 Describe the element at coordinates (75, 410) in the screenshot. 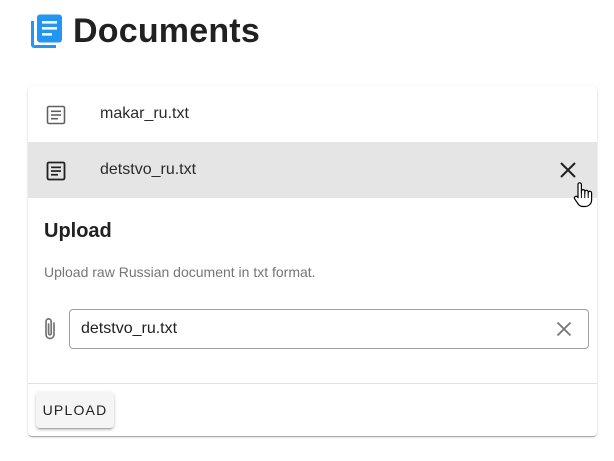

I see `upload-button: UPLOAD` at that location.